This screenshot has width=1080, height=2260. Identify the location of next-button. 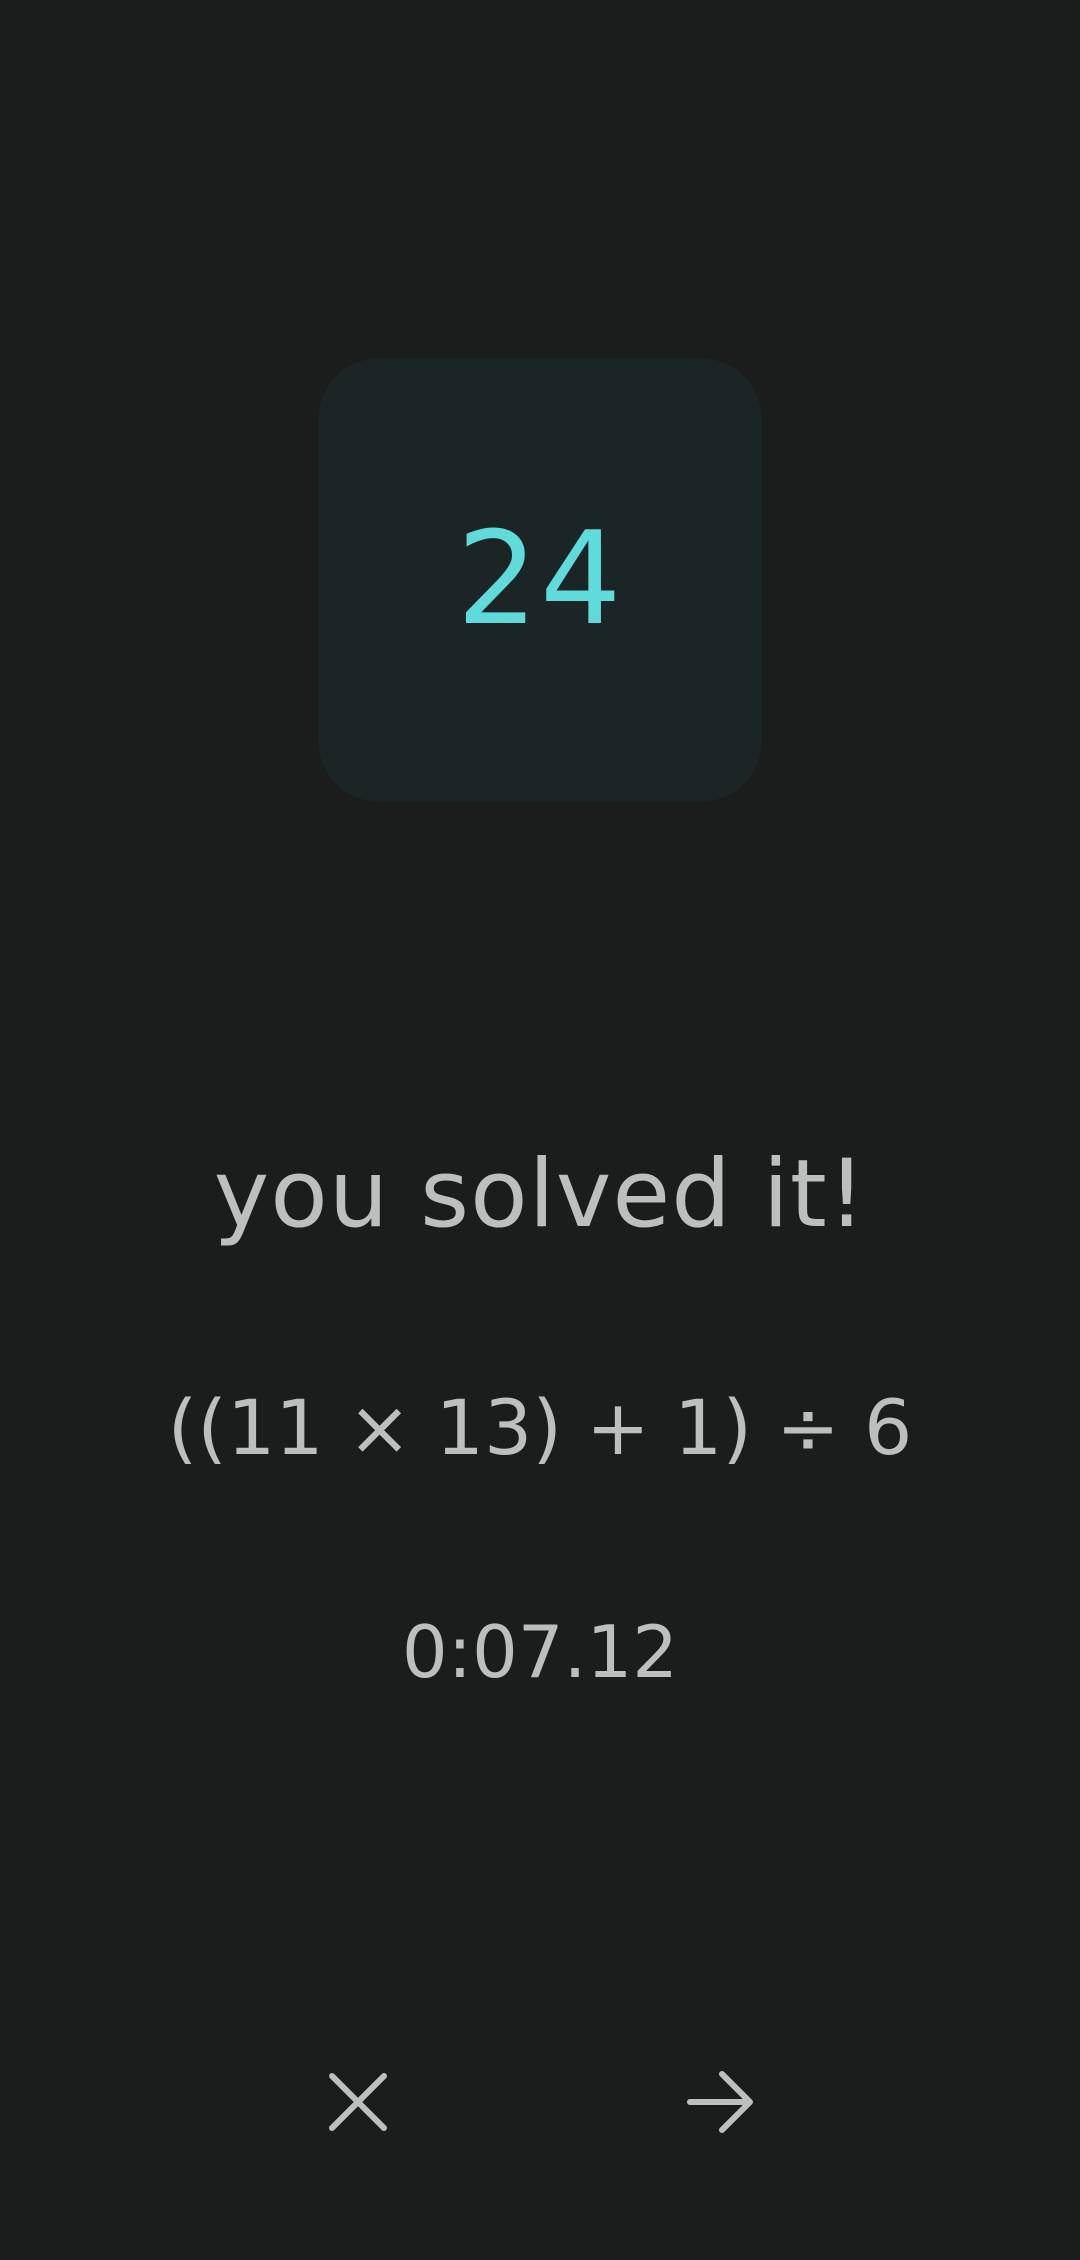
(720, 2102).